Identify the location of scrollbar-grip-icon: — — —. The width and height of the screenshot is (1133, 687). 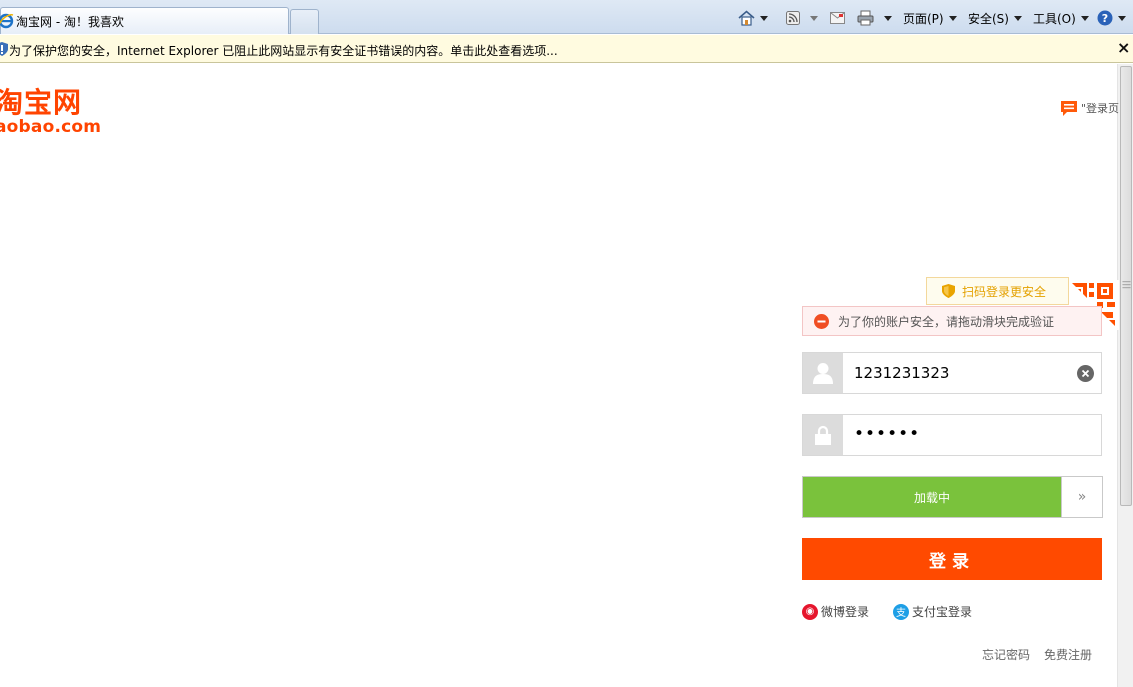
(1126, 285).